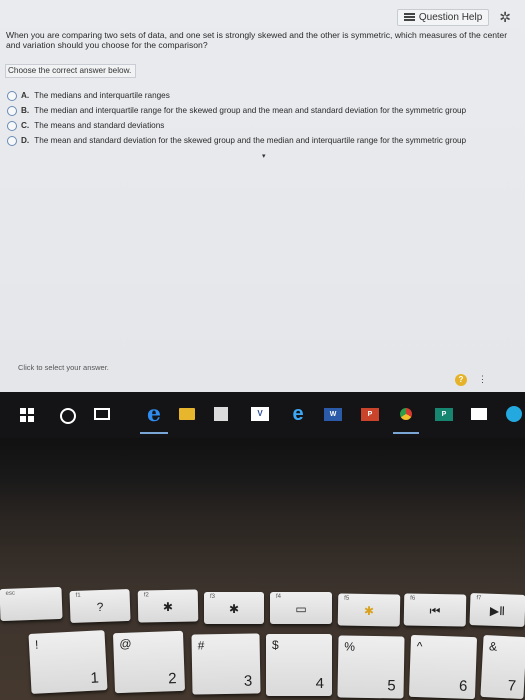 The width and height of the screenshot is (525, 700). Describe the element at coordinates (333, 414) in the screenshot. I see `word-icon: W` at that location.